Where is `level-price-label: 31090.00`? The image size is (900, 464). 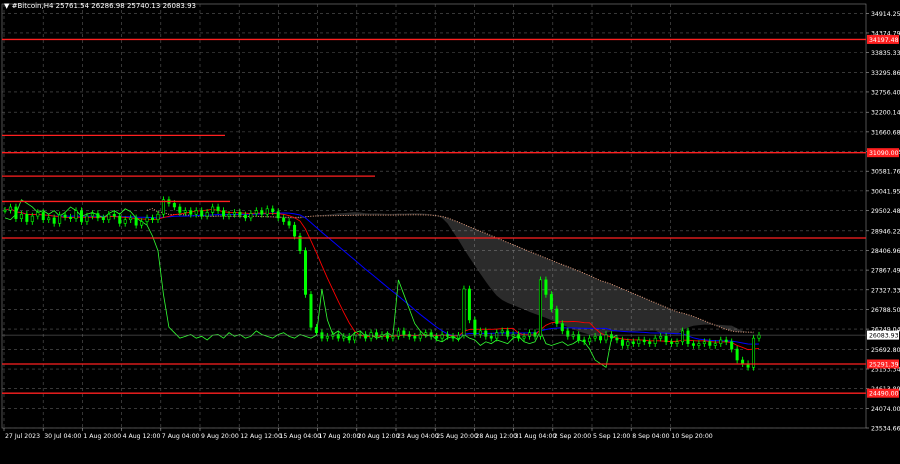 level-price-label: 31090.00 is located at coordinates (884, 153).